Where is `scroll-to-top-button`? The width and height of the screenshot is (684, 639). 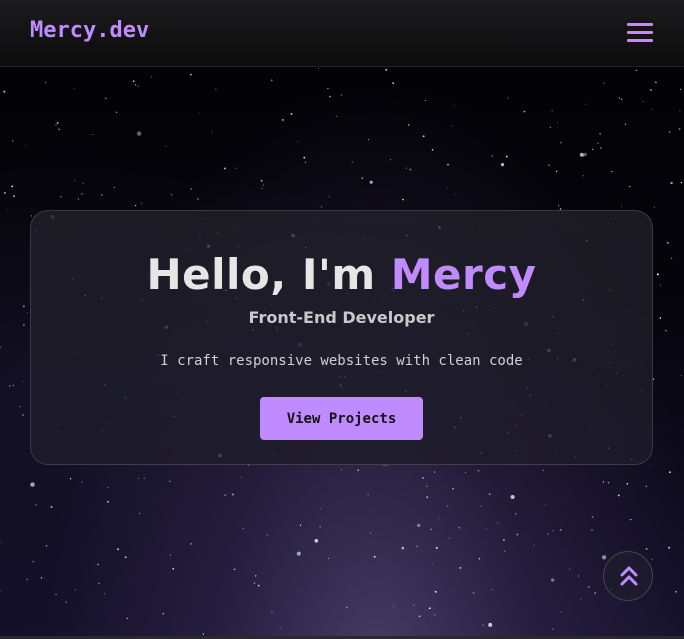
scroll-to-top-button is located at coordinates (628, 576).